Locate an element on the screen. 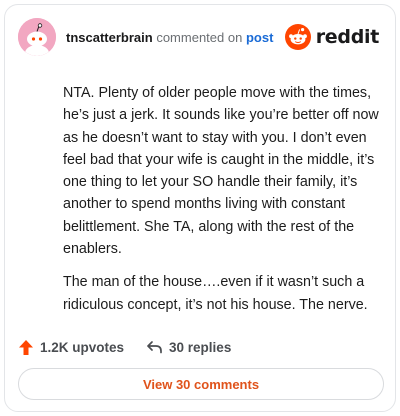 Image resolution: width=400 pixels, height=416 pixels. logo-text: reddit is located at coordinates (347, 37).